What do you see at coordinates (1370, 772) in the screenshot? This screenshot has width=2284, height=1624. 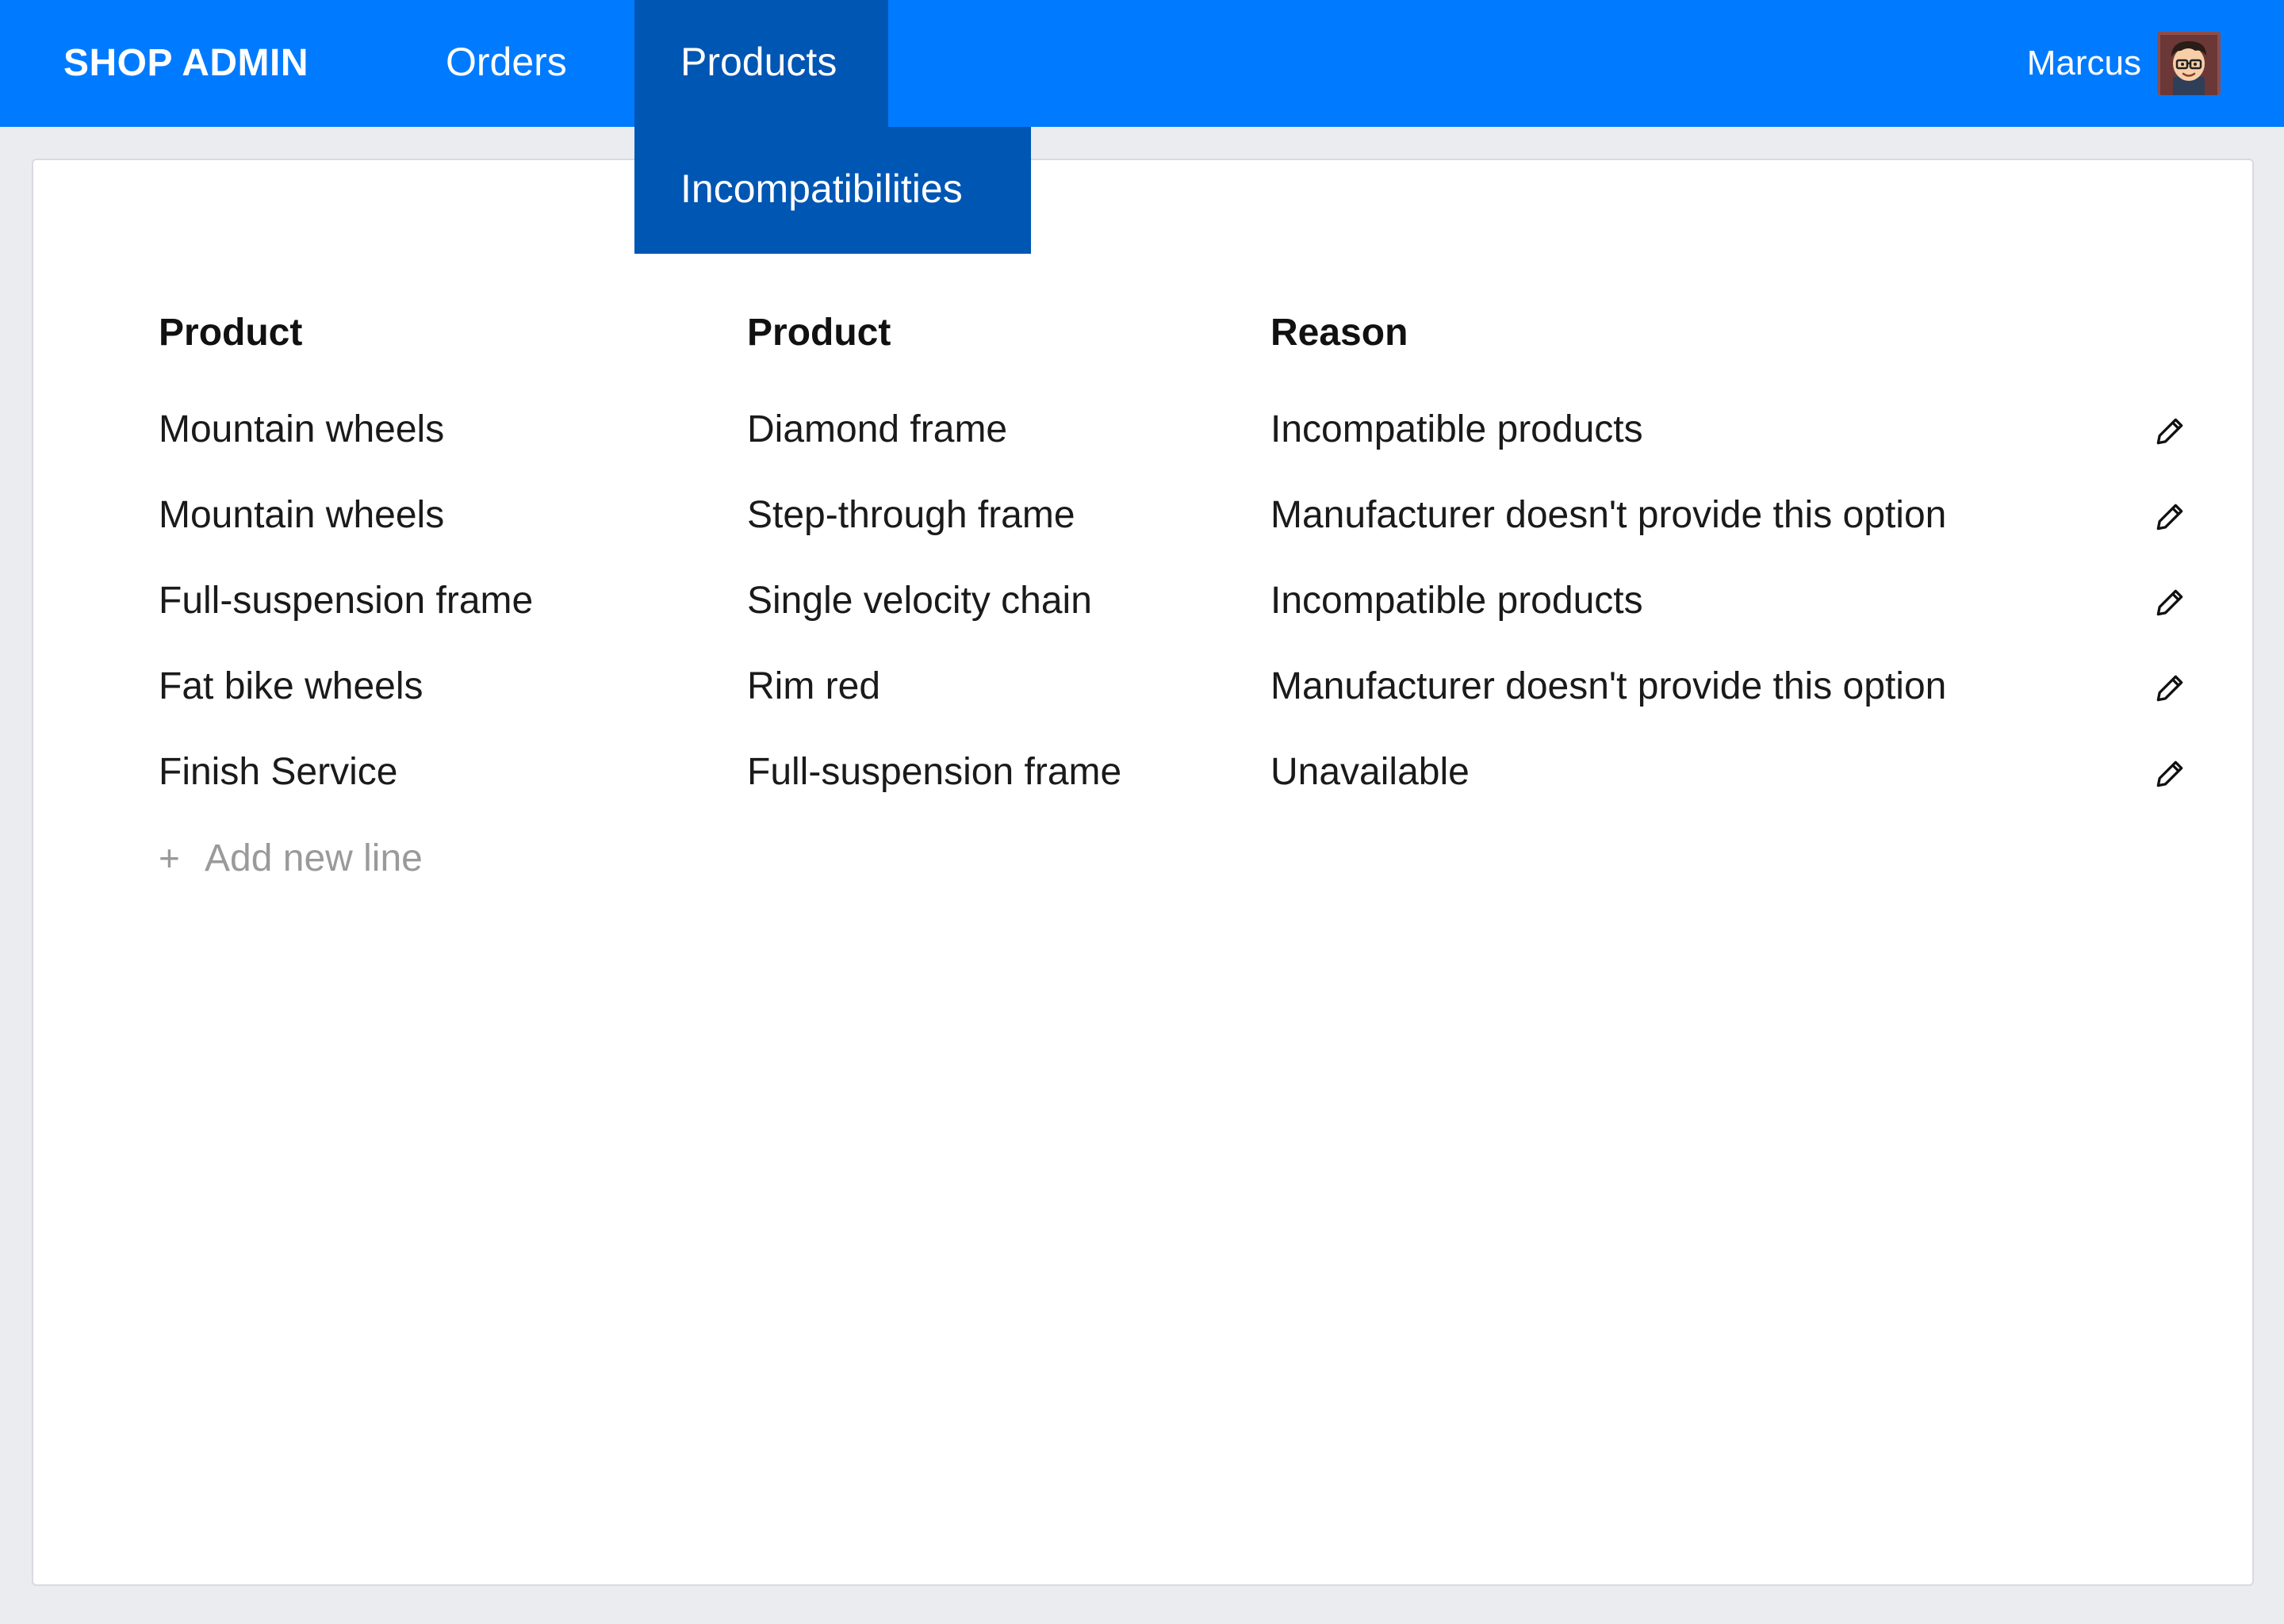 I see `table-cell-reason: Unavailable` at bounding box center [1370, 772].